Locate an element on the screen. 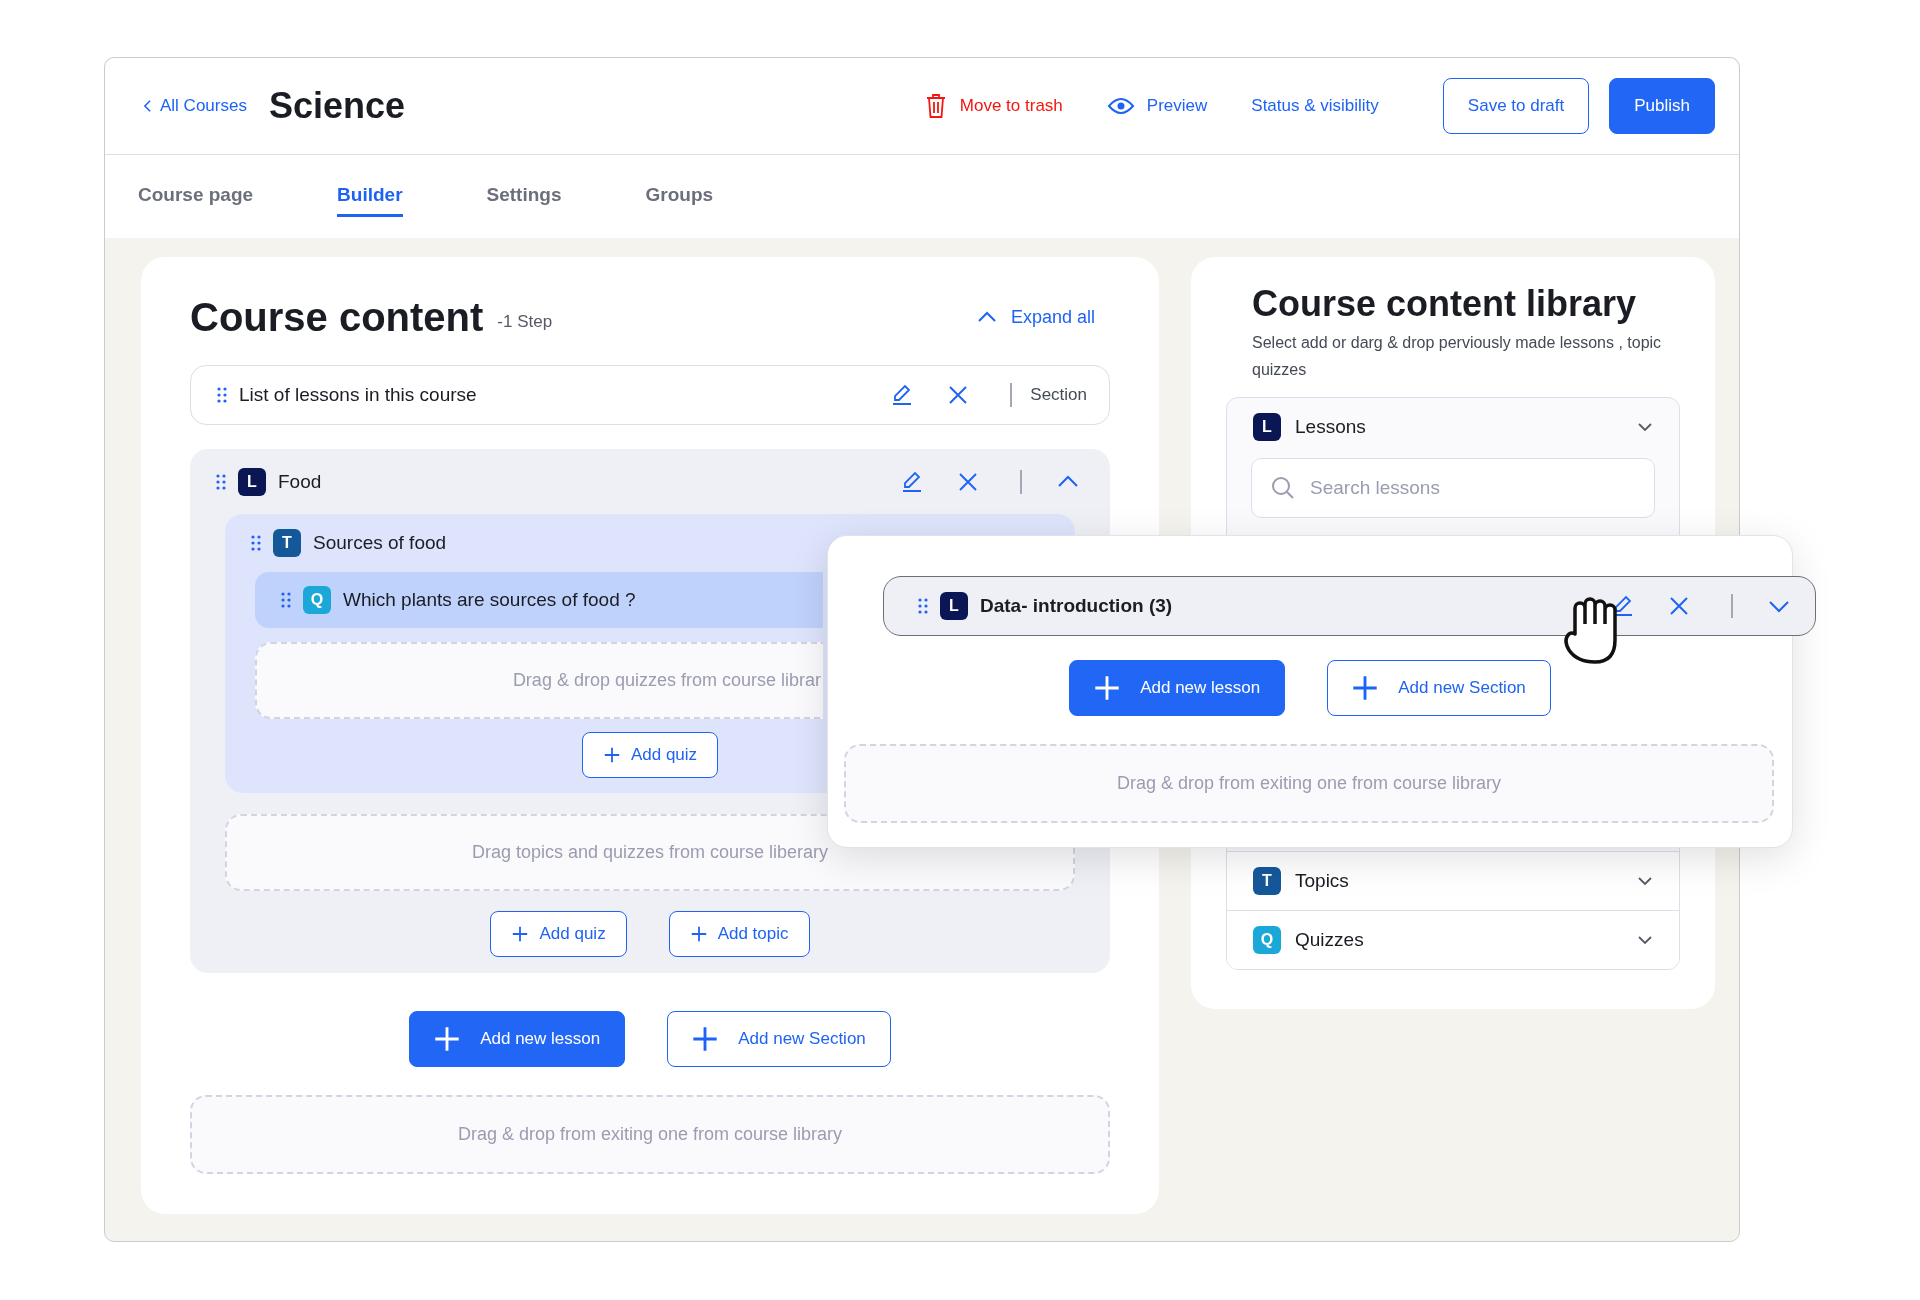 Image resolution: width=1920 pixels, height=1300 pixels. expand-all-link: Expand all is located at coordinates (1035, 317).